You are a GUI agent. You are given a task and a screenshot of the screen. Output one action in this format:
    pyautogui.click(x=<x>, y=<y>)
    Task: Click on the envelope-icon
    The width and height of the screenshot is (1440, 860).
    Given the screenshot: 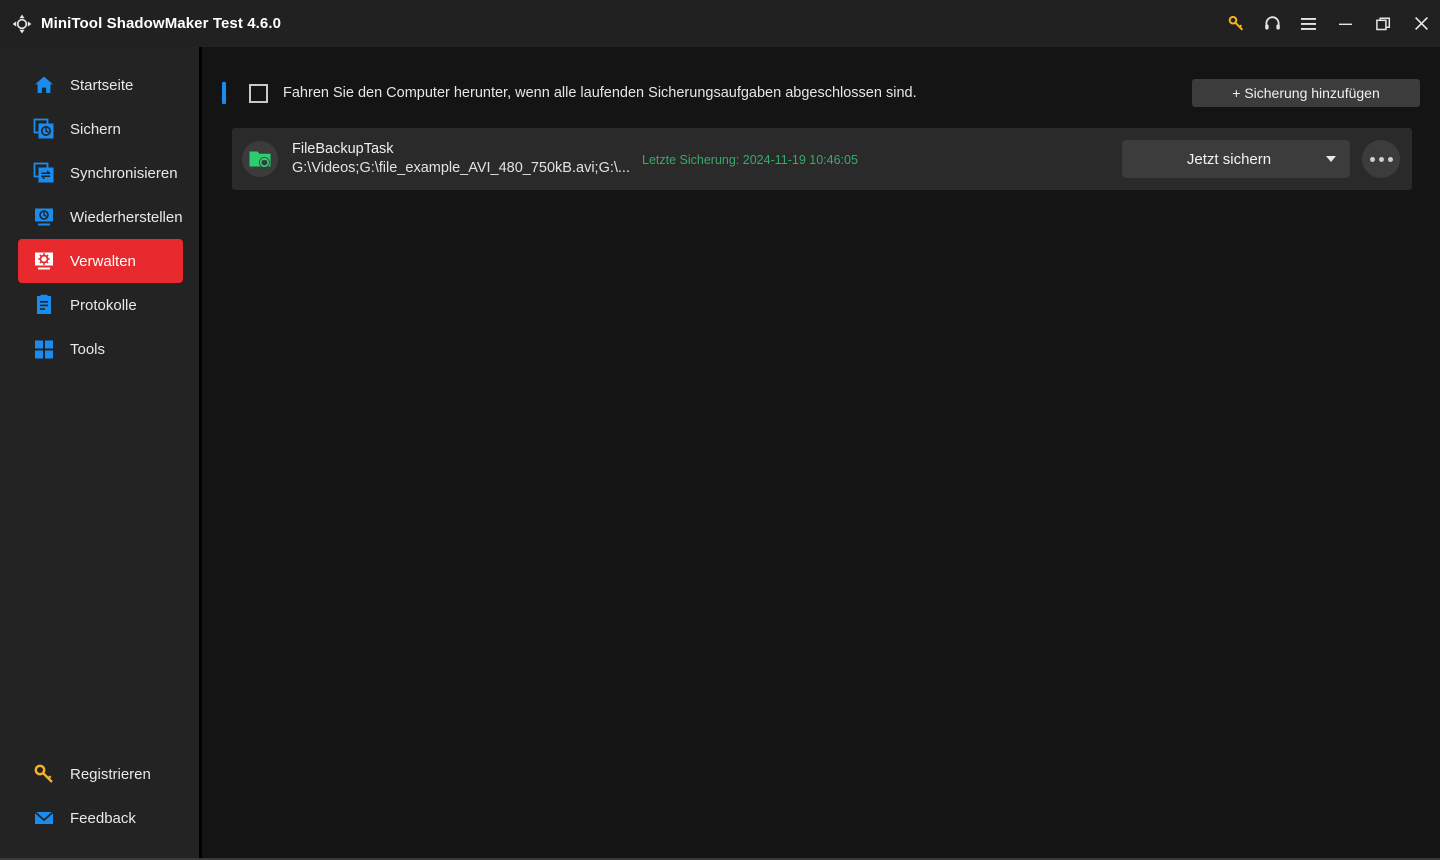 What is the action you would take?
    pyautogui.click(x=44, y=818)
    